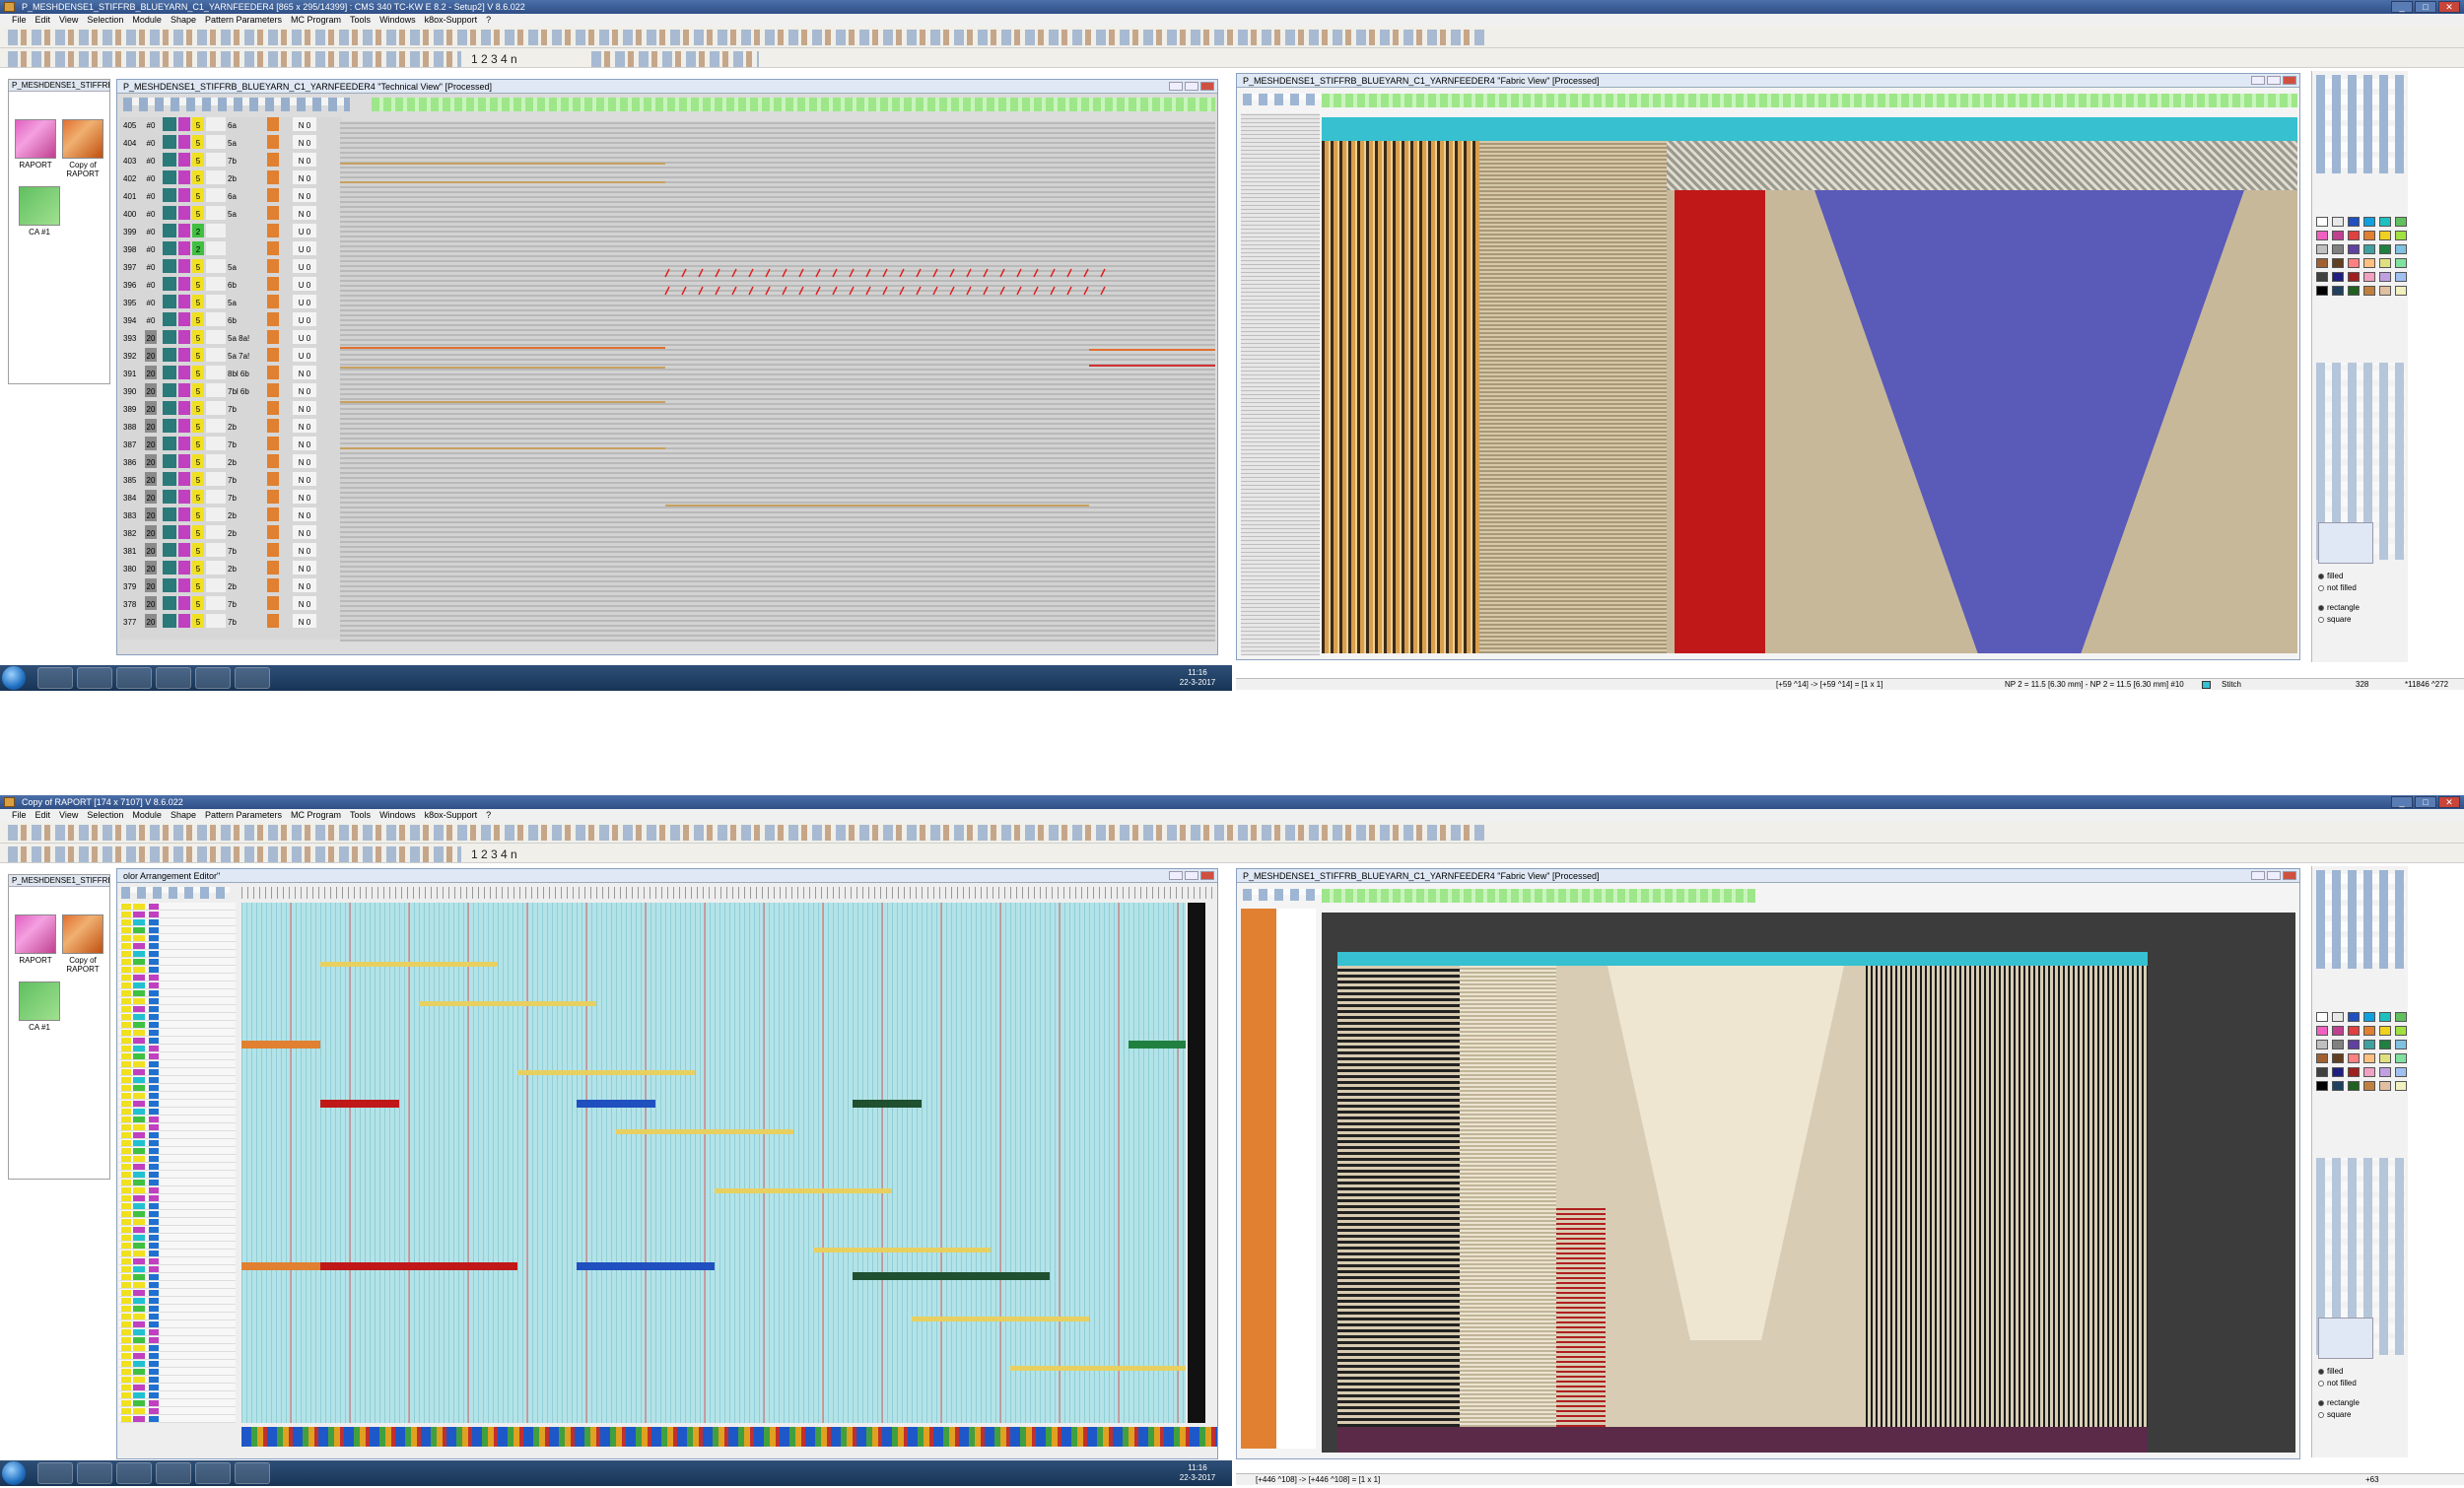  What do you see at coordinates (2402, 7) in the screenshot?
I see `minimize-icon: _` at bounding box center [2402, 7].